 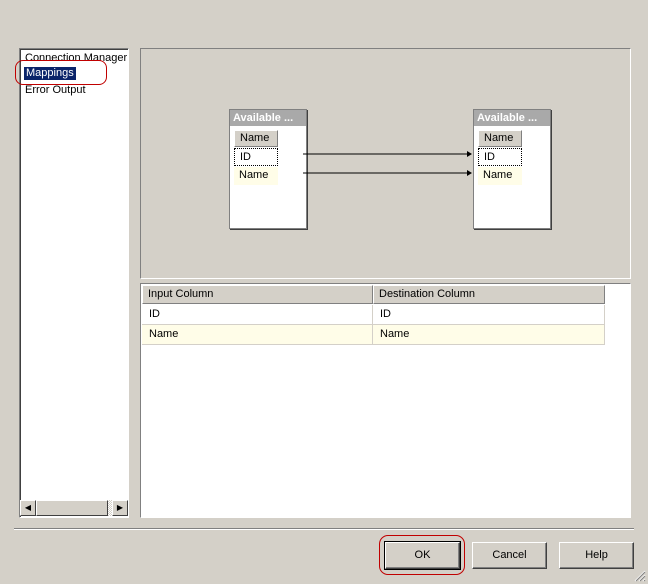 What do you see at coordinates (422, 555) in the screenshot?
I see `ok-highlight-annotation` at bounding box center [422, 555].